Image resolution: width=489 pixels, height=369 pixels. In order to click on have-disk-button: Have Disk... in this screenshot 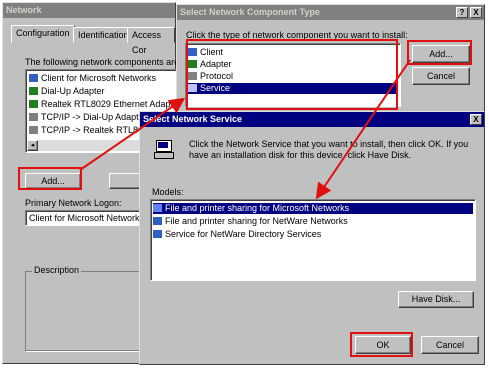, I will do `click(436, 299)`.